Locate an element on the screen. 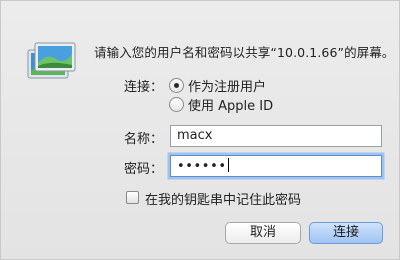 The image size is (400, 260). name-field: macx is located at coordinates (276, 136).